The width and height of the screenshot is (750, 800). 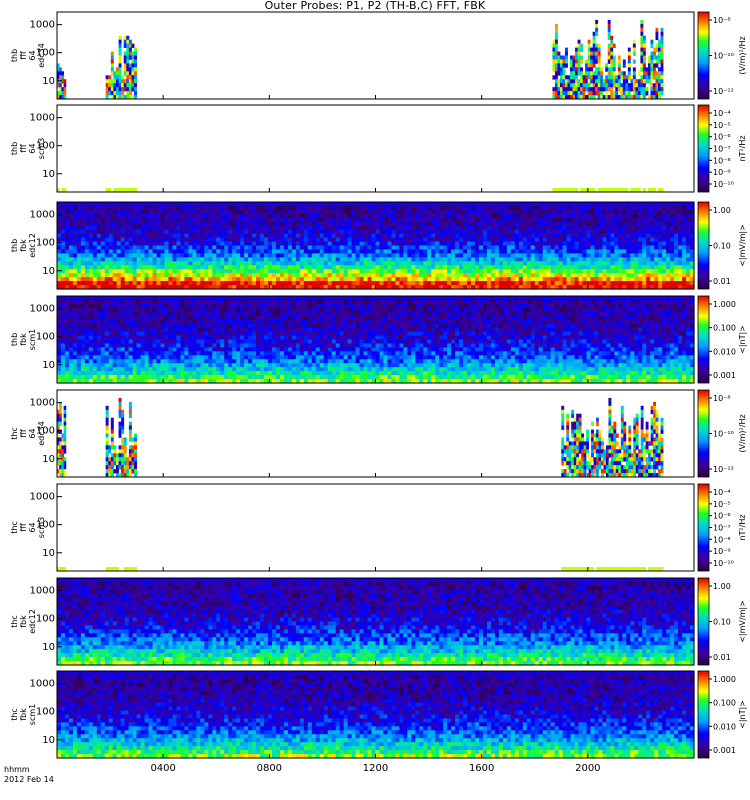 What do you see at coordinates (742, 245) in the screenshot?
I see `colorbar-label-3: <|mV/m|>` at bounding box center [742, 245].